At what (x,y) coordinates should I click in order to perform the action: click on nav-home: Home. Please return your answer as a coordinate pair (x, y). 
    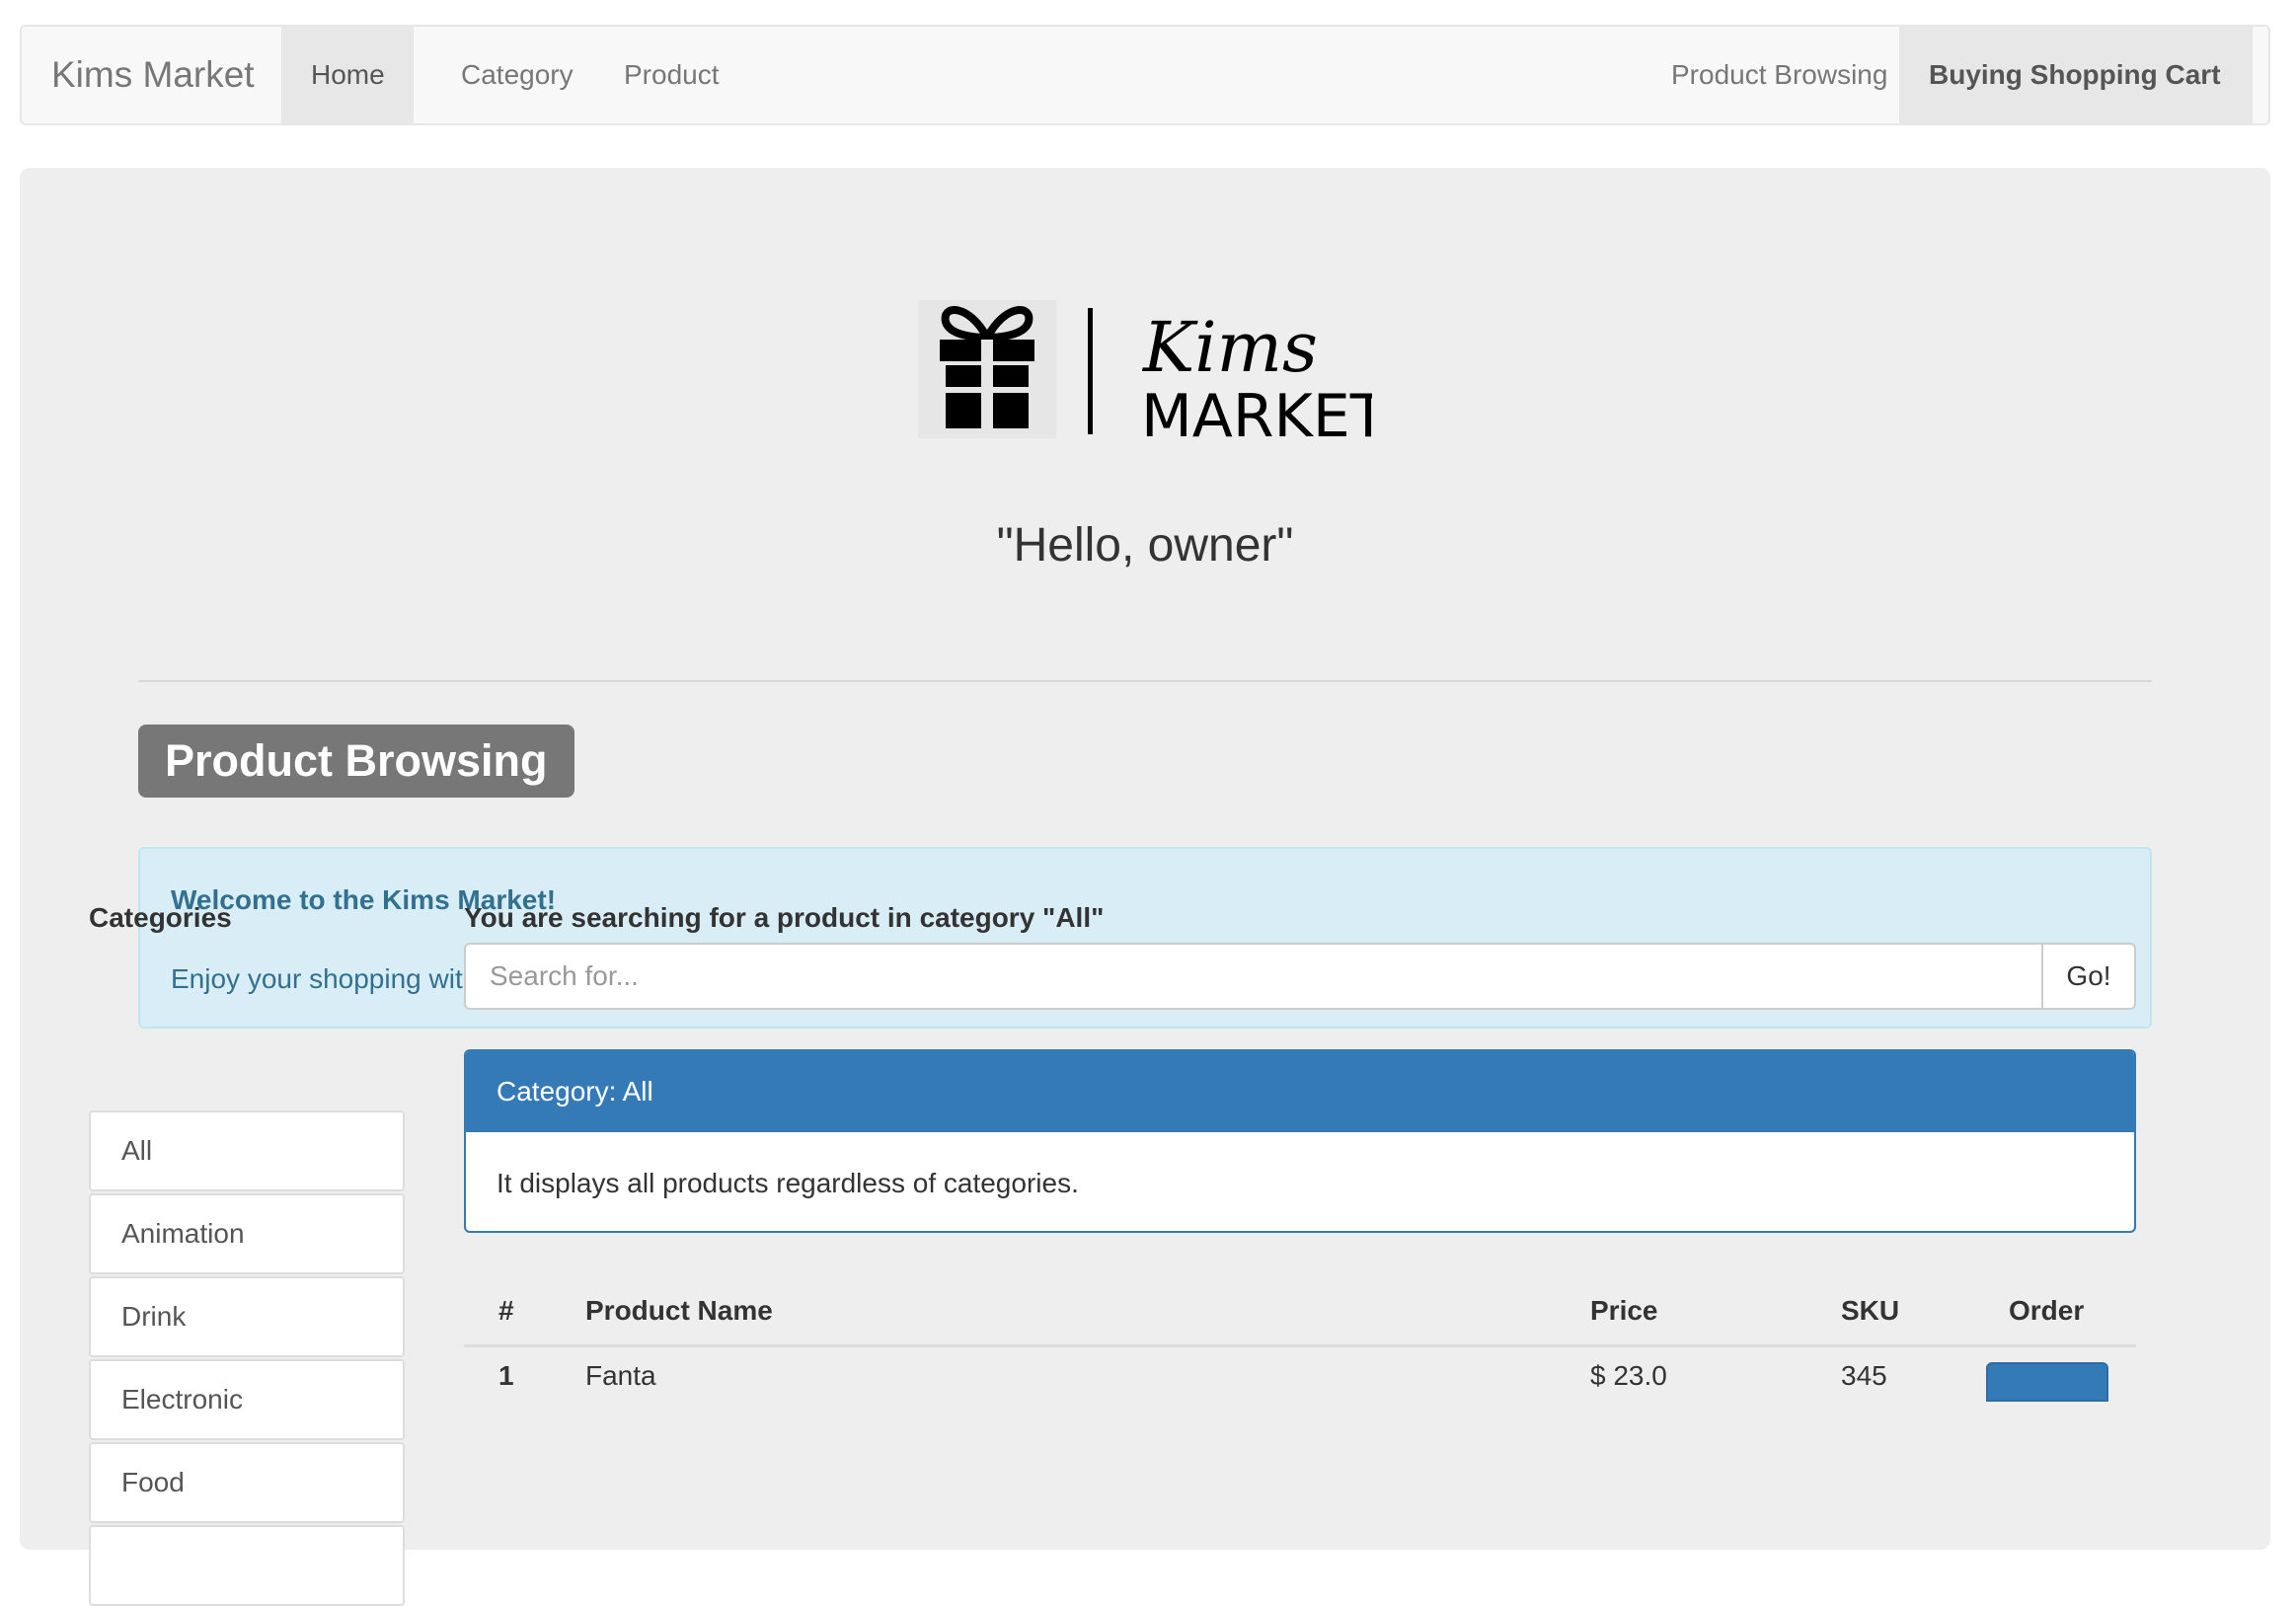
    Looking at the image, I should click on (347, 75).